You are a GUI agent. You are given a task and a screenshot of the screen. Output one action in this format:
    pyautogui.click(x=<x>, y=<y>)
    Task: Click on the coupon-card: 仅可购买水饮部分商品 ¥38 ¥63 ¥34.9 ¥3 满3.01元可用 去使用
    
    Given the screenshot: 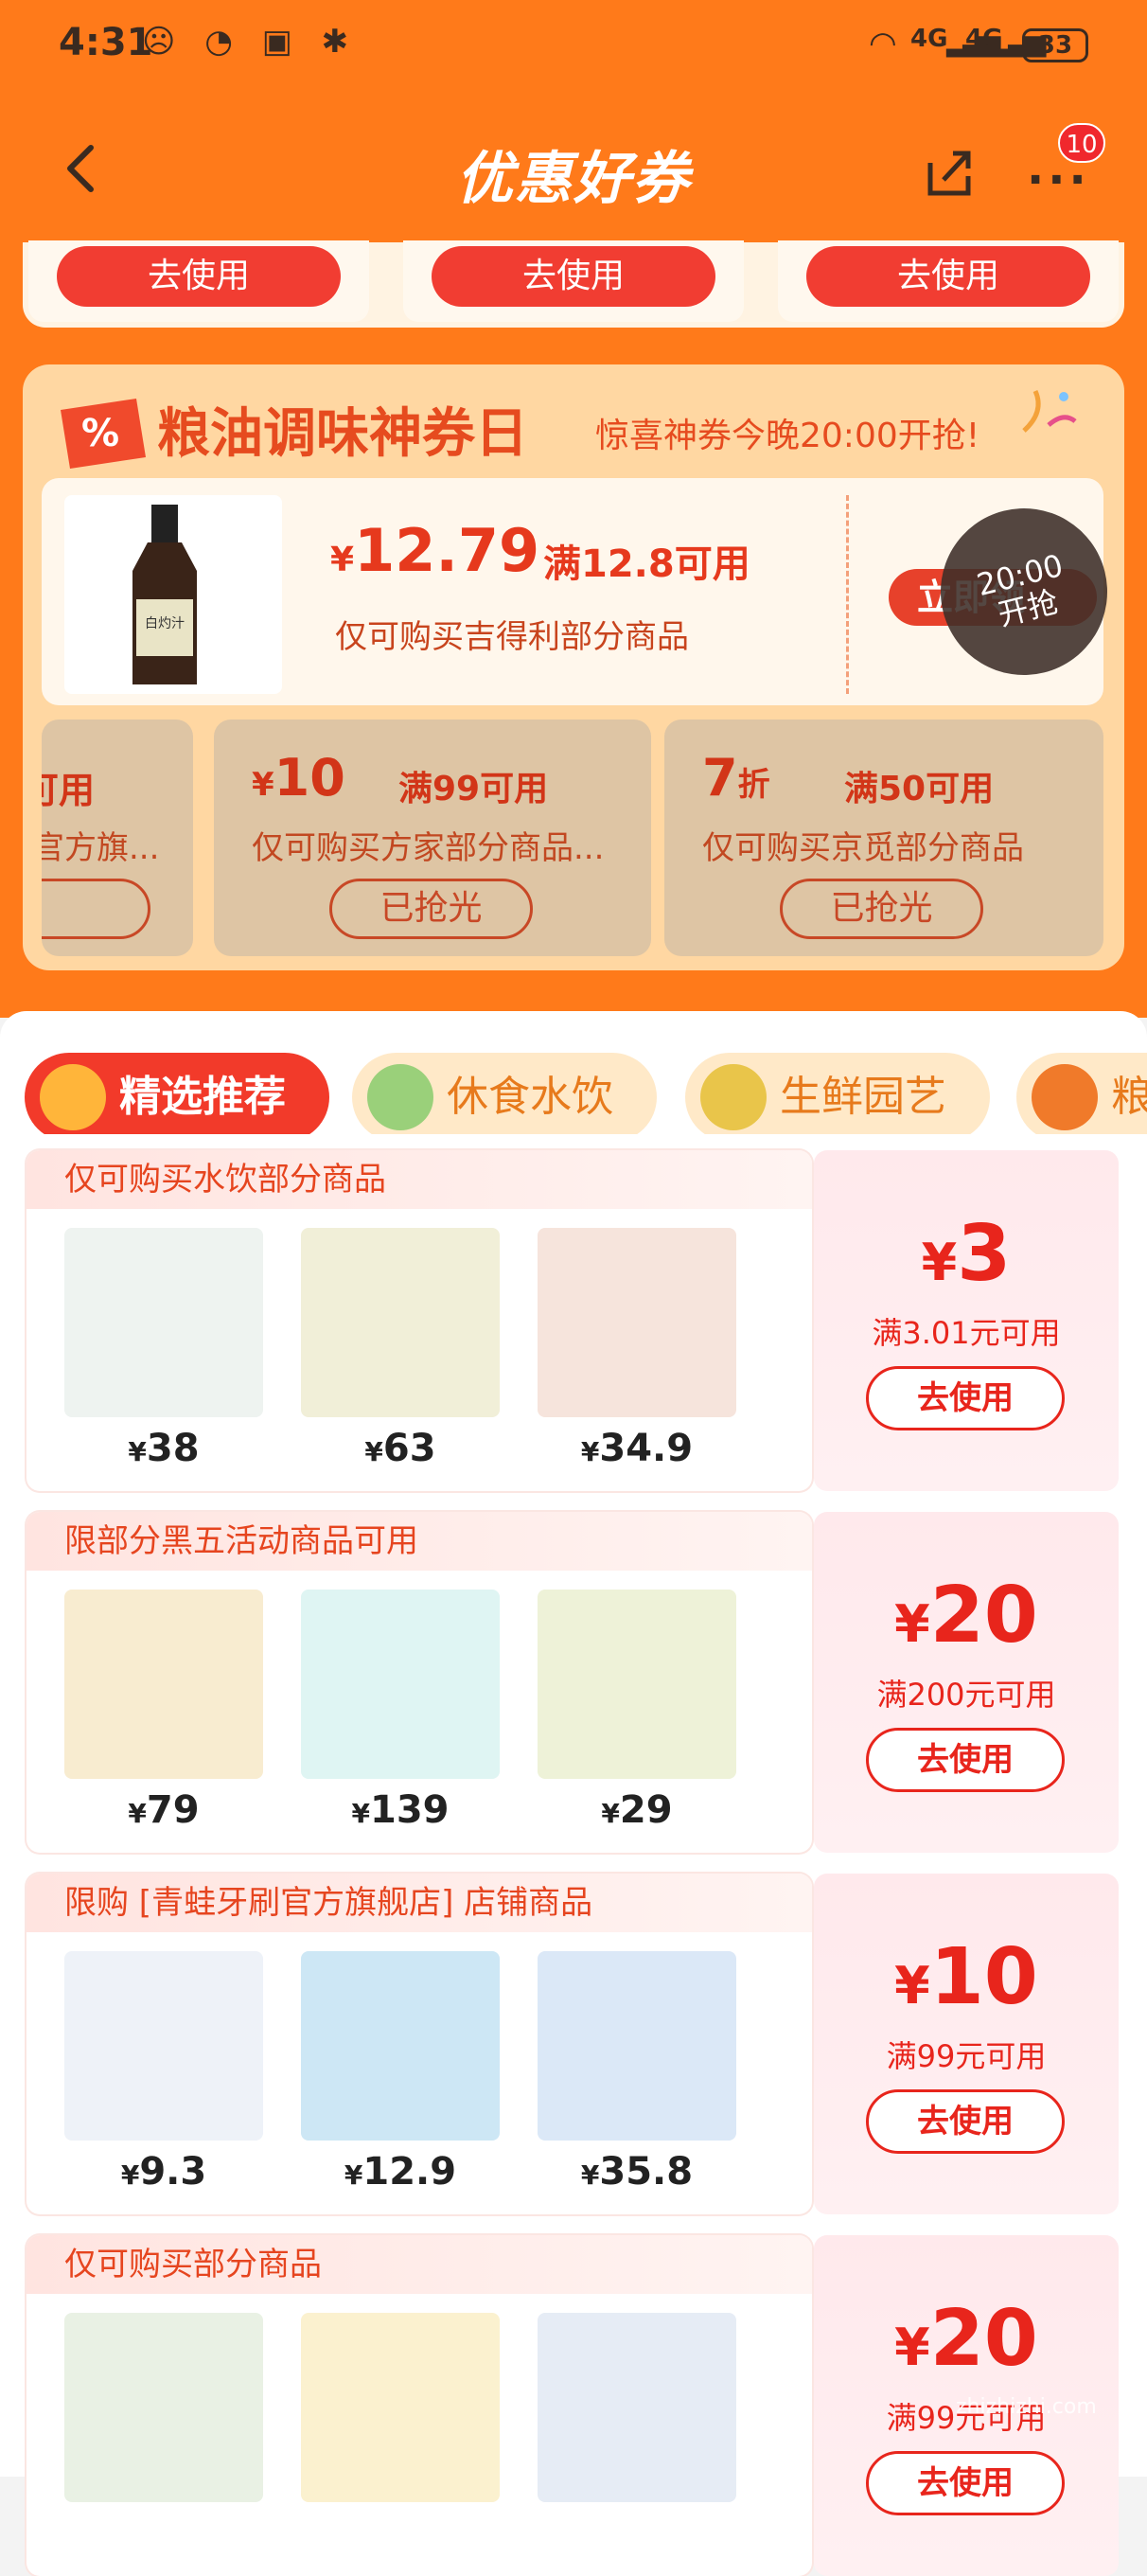 What is the action you would take?
    pyautogui.click(x=572, y=1320)
    